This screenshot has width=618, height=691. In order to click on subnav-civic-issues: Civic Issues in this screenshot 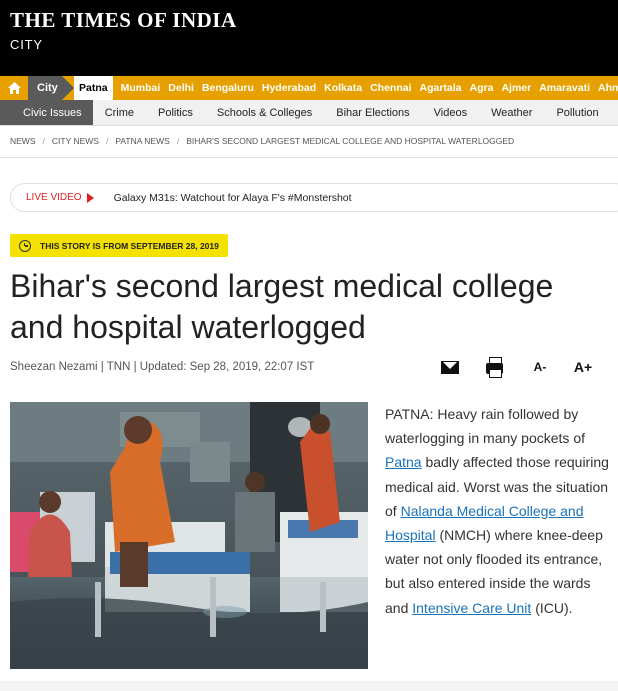, I will do `click(46, 112)`.